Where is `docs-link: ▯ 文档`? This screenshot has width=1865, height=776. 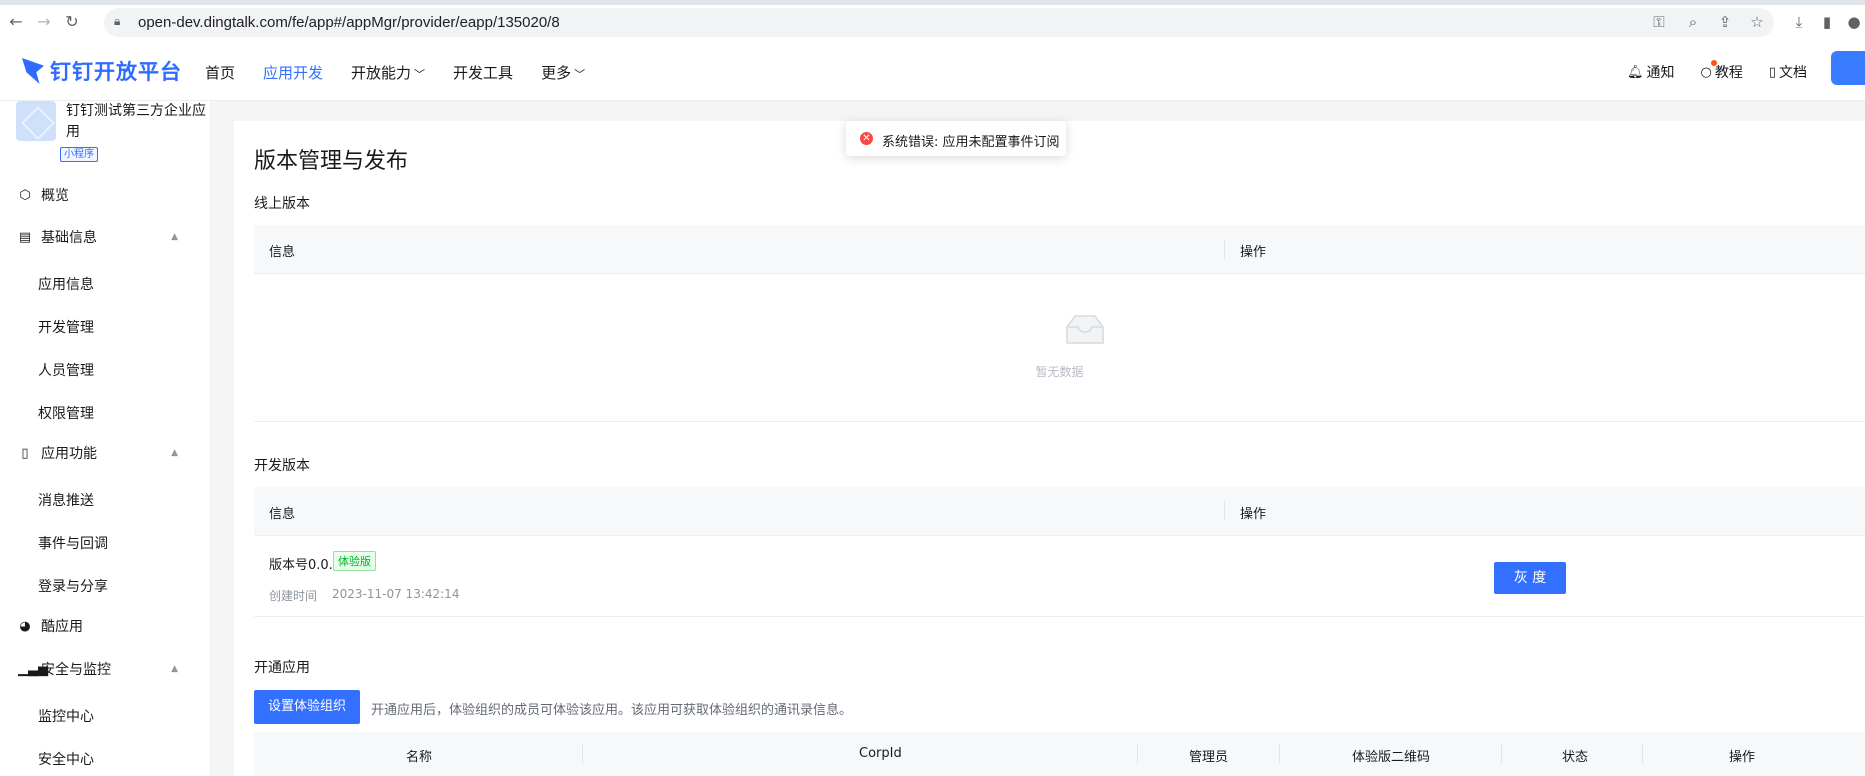 docs-link: ▯ 文档 is located at coordinates (1788, 72).